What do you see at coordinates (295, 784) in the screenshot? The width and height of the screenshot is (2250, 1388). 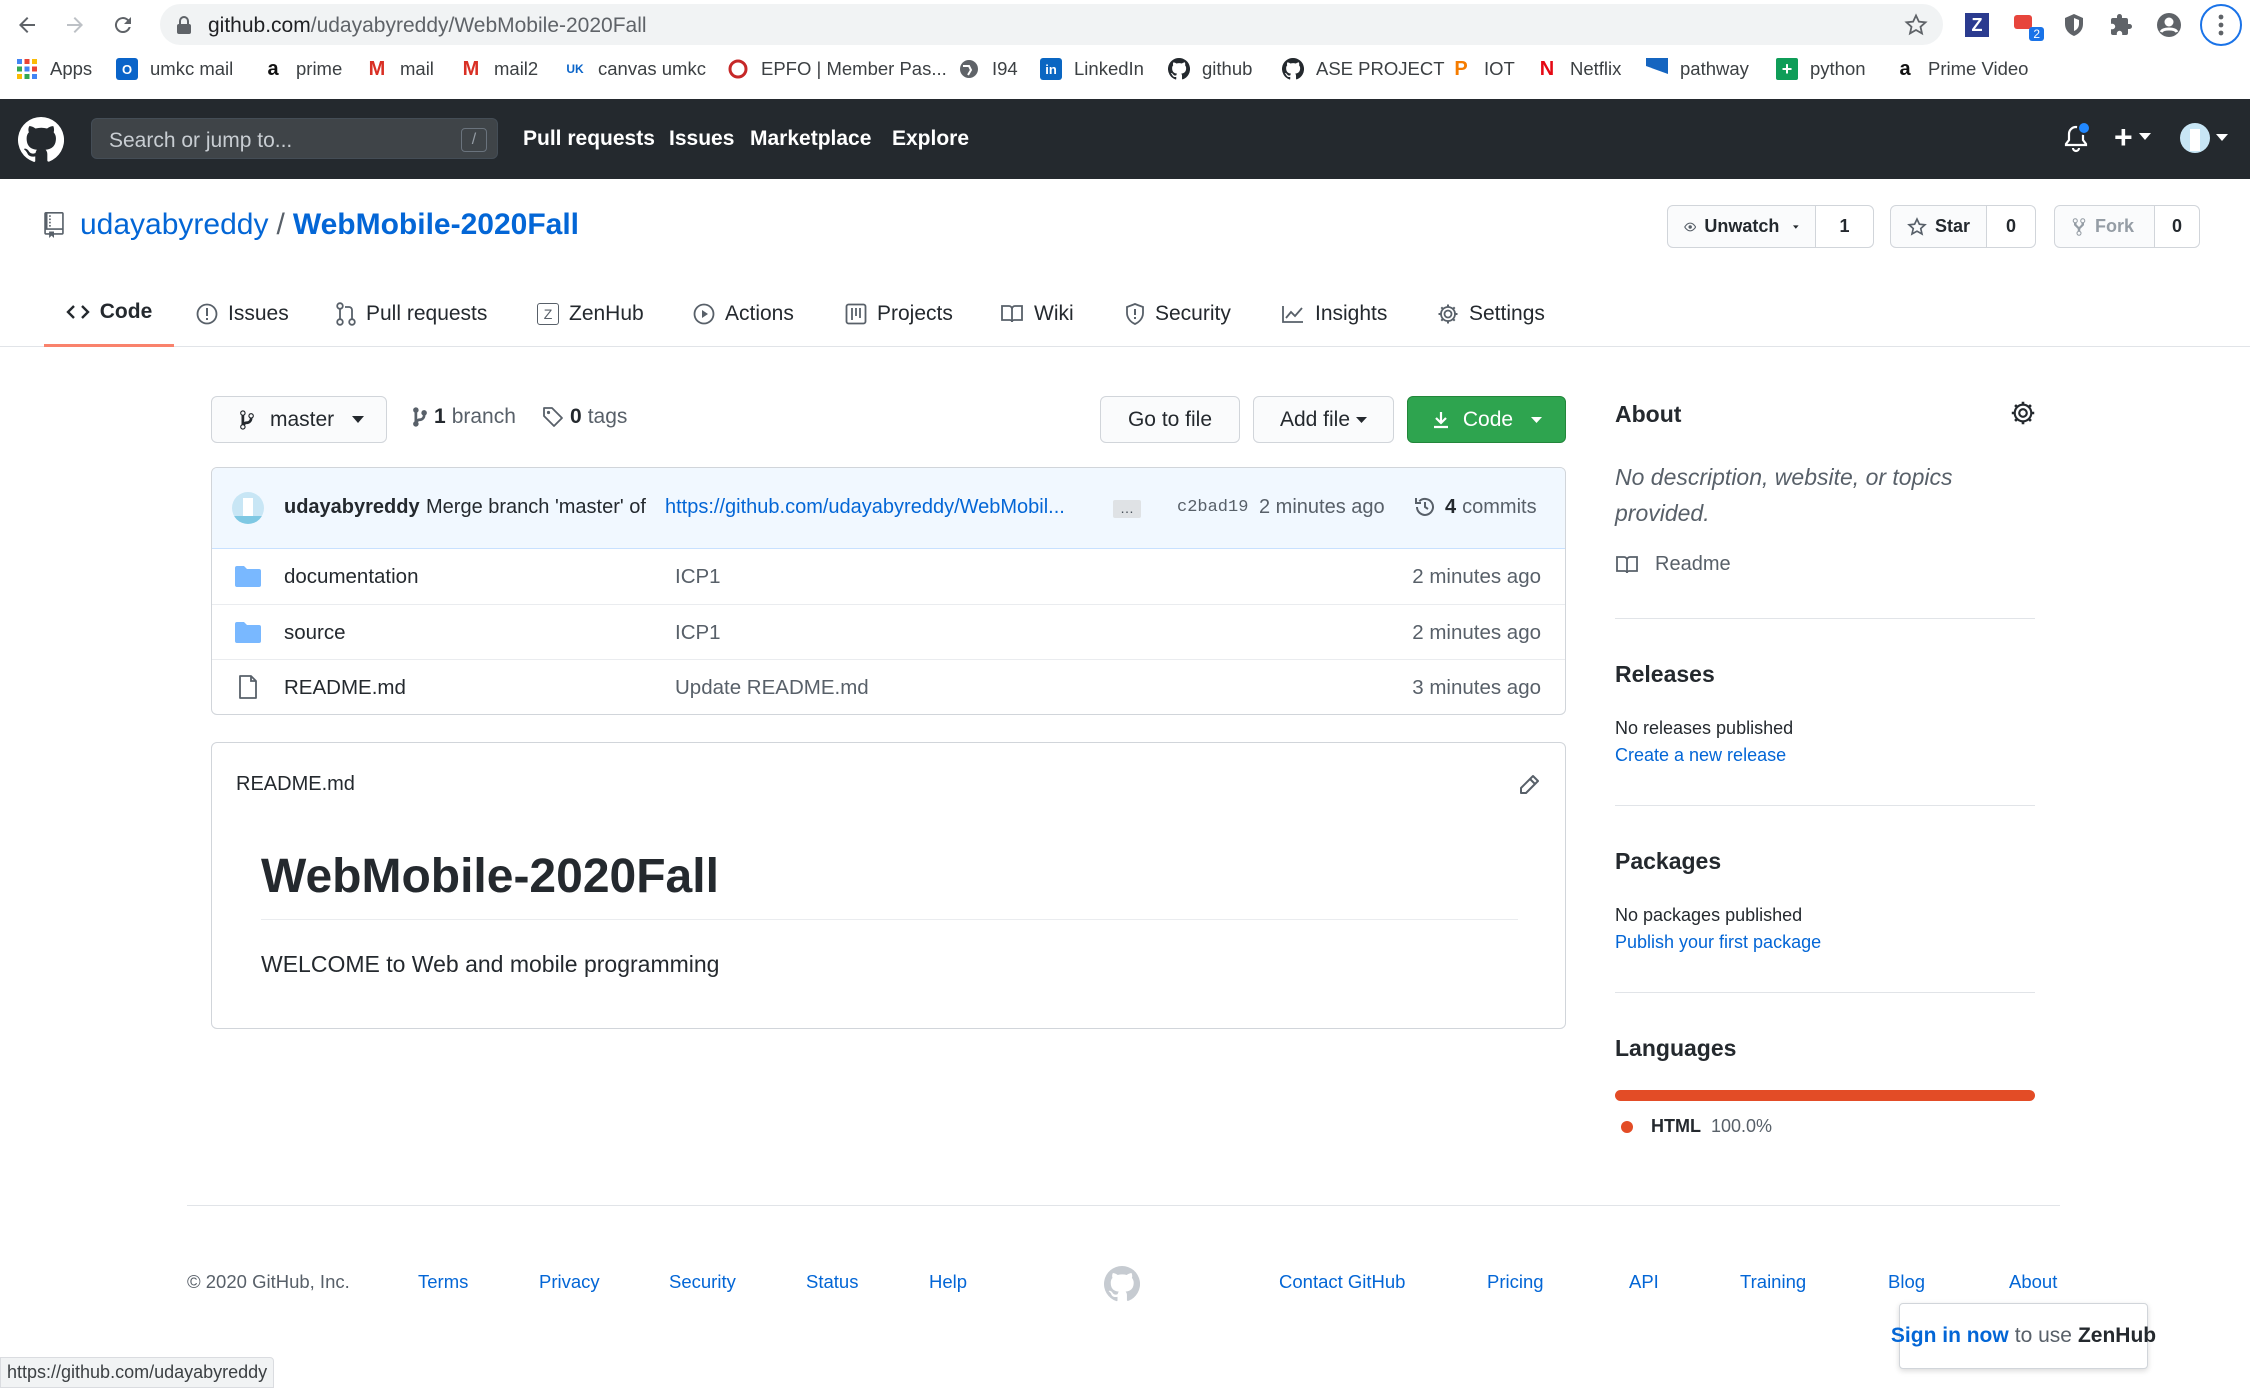 I see `readme-filename: README.md` at bounding box center [295, 784].